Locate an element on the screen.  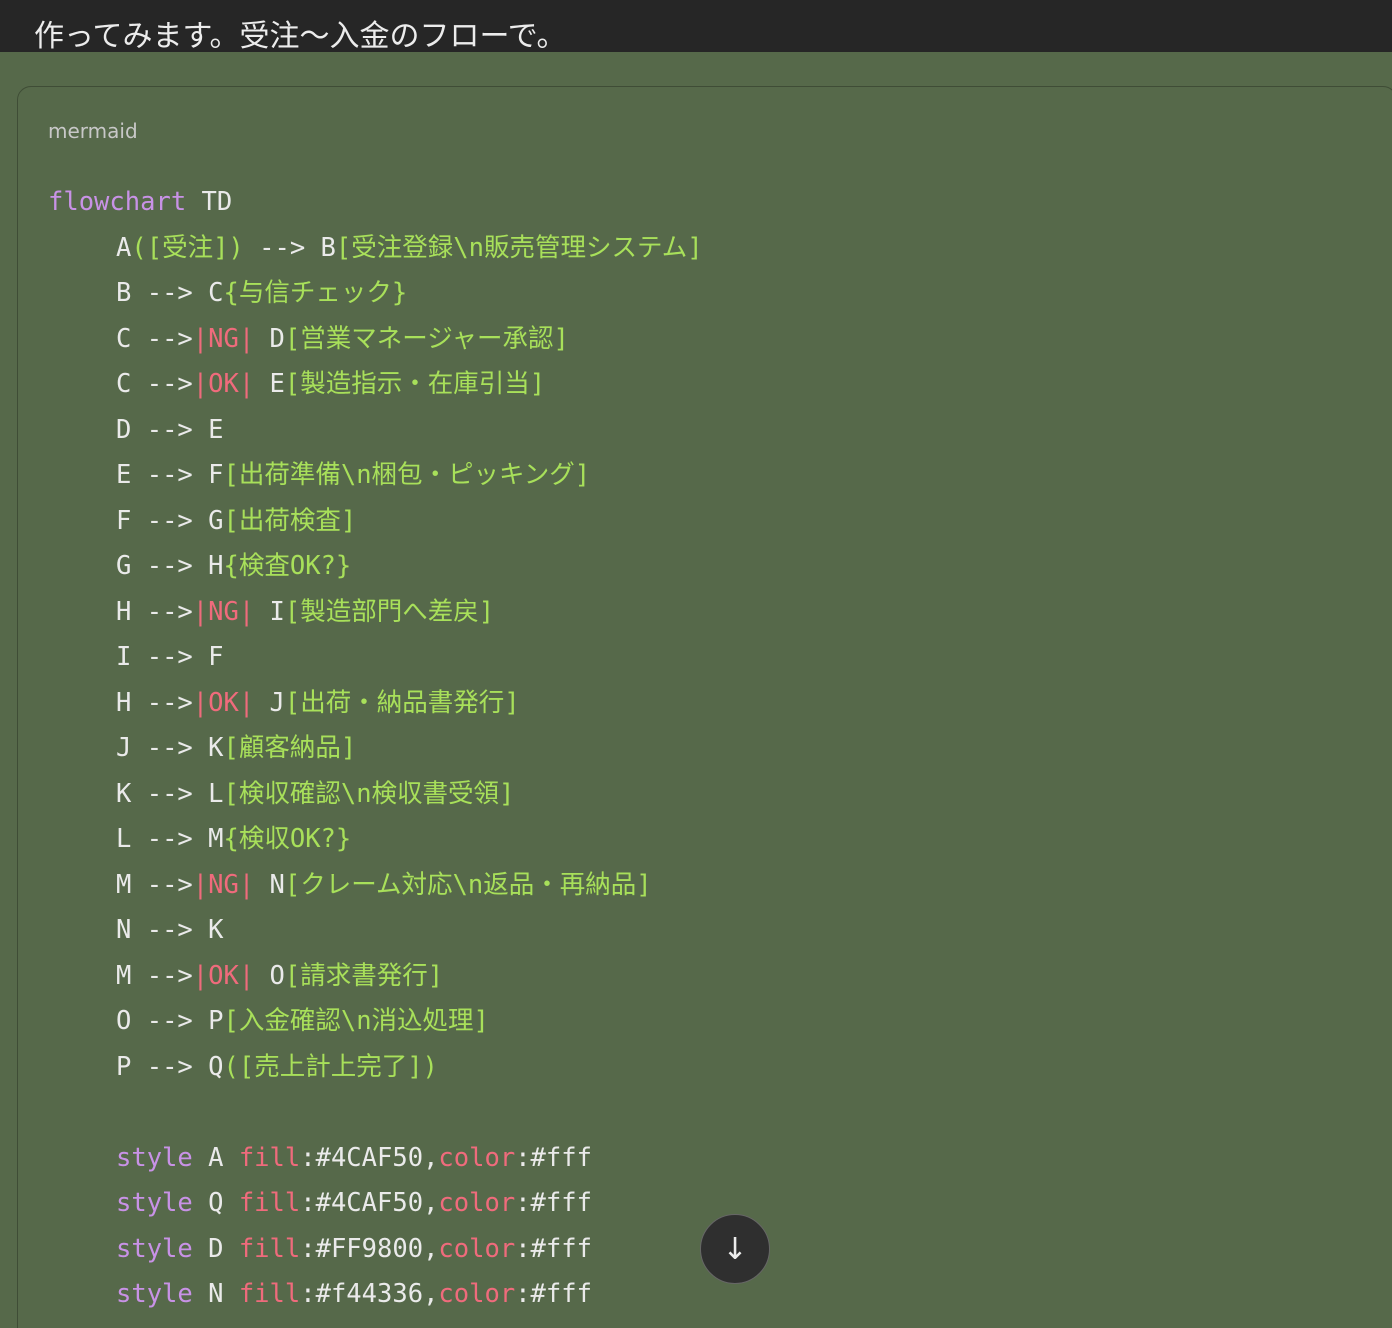
code-token-str: [出荷検査] is located at coordinates (290, 520).